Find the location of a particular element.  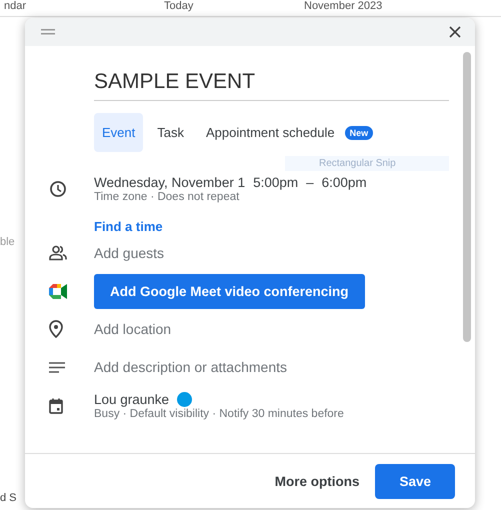

snip-tooltip: Rectangular Snip is located at coordinates (367, 163).